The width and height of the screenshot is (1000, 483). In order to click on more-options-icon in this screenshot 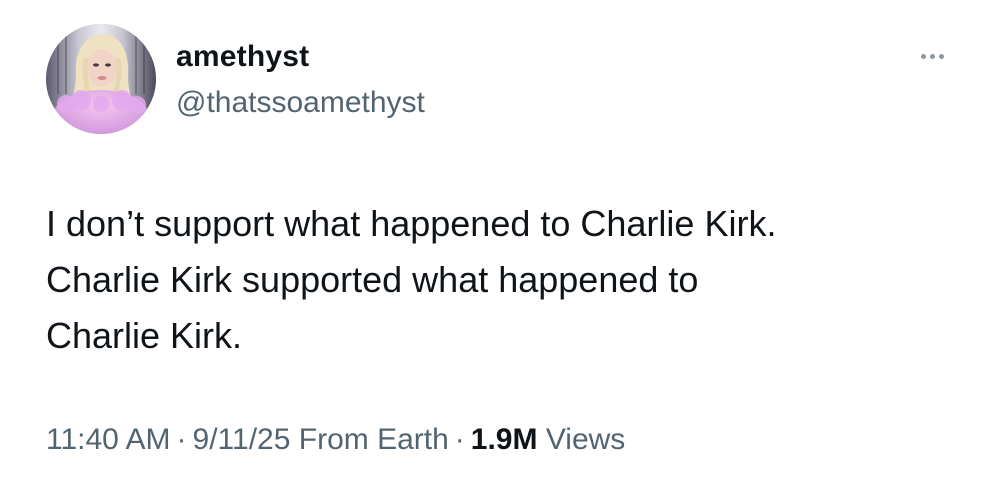, I will do `click(932, 56)`.